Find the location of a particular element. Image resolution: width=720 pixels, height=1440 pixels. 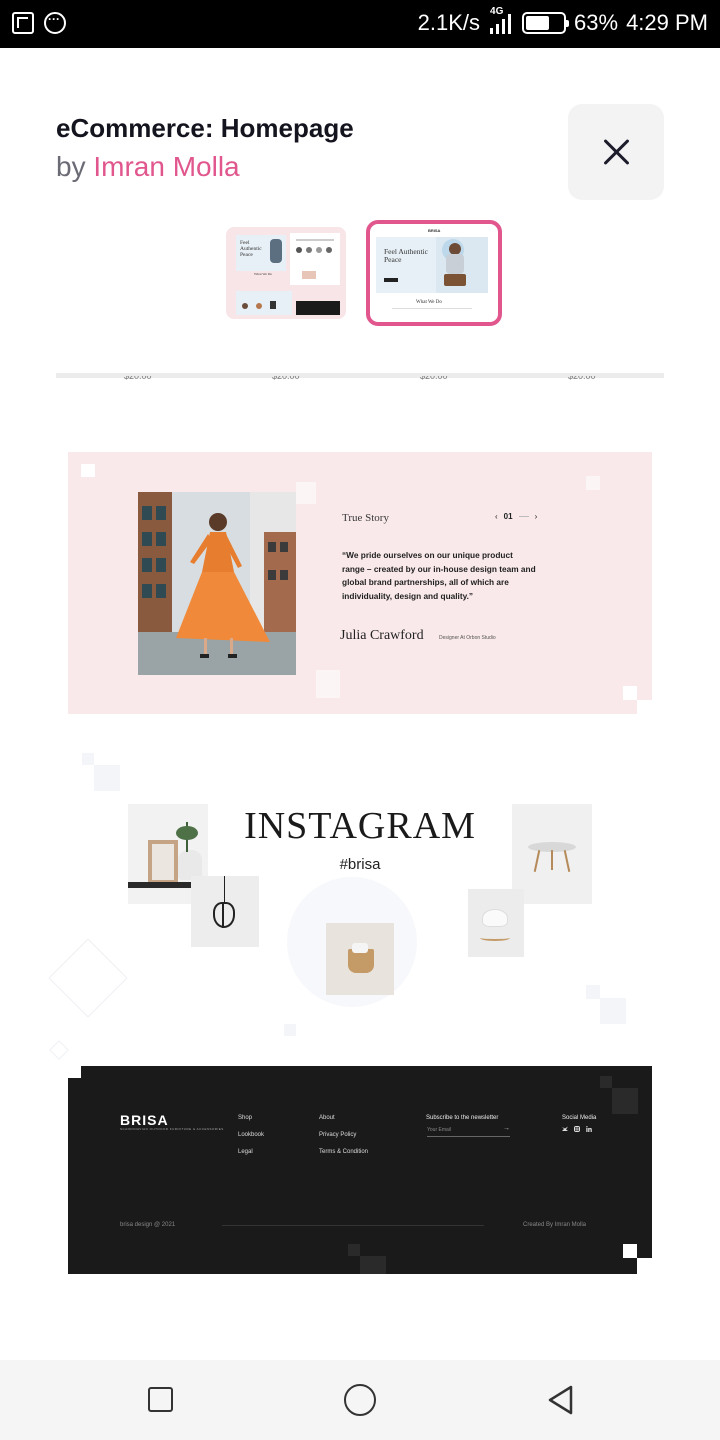

close-button is located at coordinates (616, 152).